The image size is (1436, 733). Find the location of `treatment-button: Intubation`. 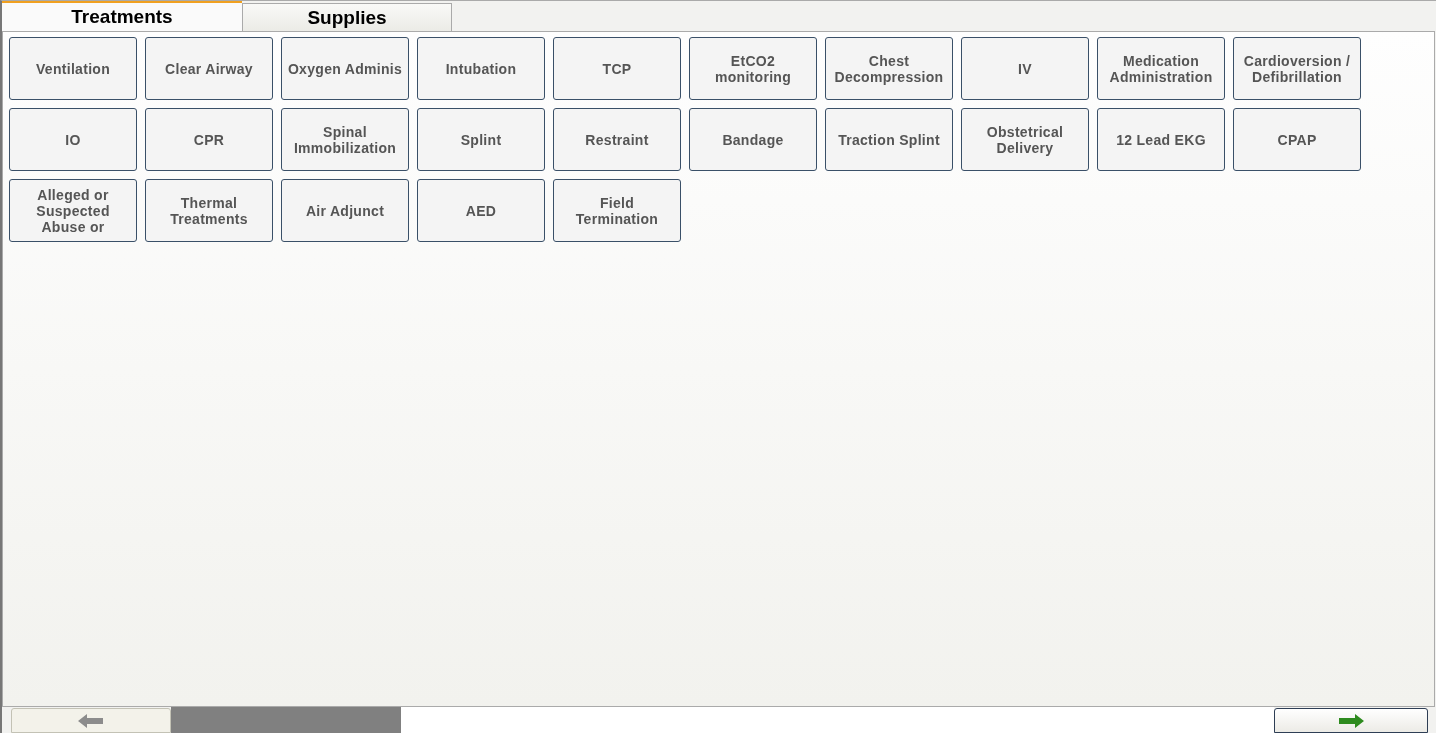

treatment-button: Intubation is located at coordinates (481, 68).